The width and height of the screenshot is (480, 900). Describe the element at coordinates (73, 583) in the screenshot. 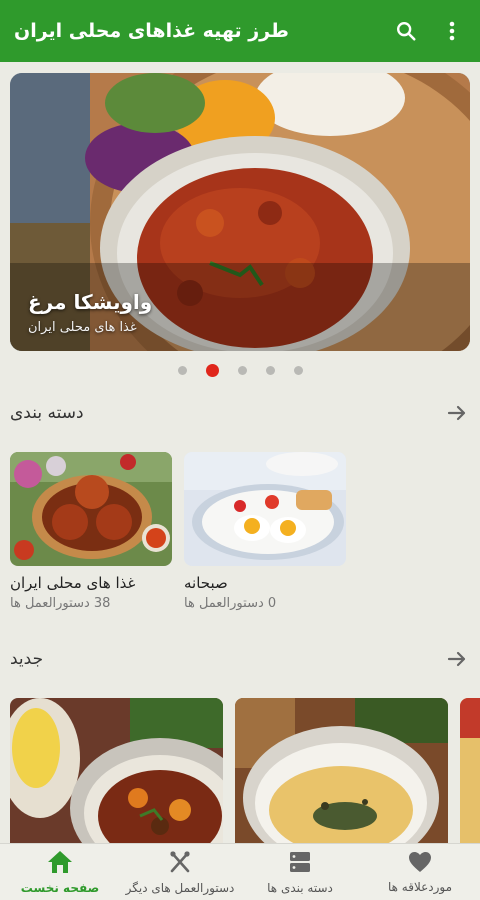

I see `category-name: غذا های محلی ایران` at that location.